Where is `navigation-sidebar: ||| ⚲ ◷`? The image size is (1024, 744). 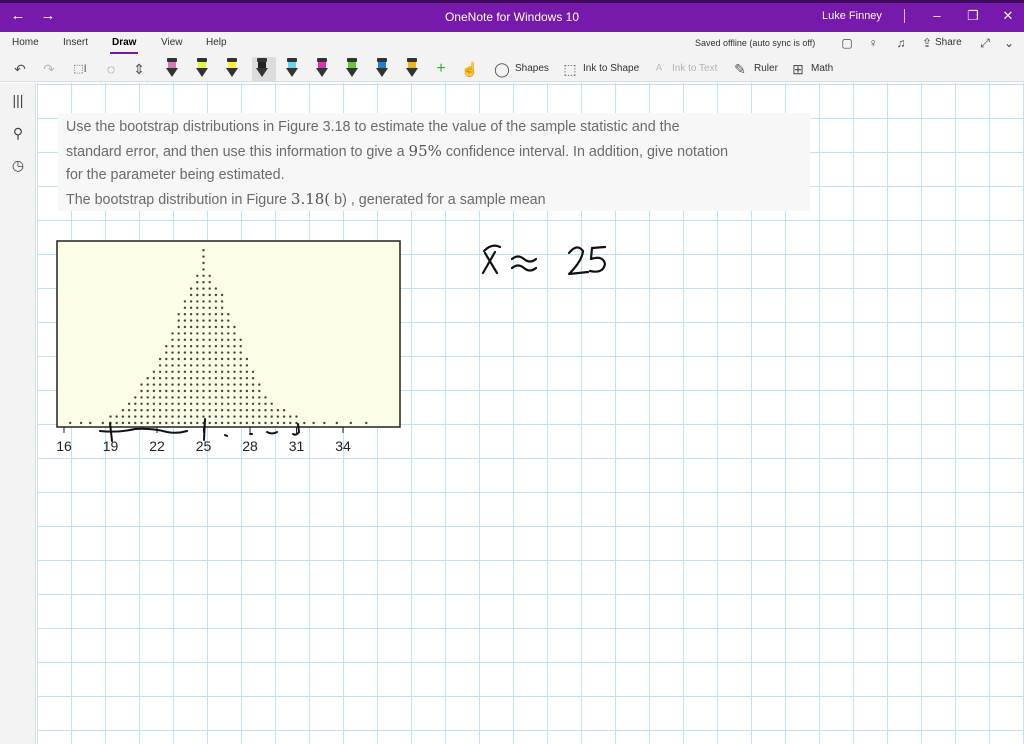 navigation-sidebar: ||| ⚲ ◷ is located at coordinates (18, 413).